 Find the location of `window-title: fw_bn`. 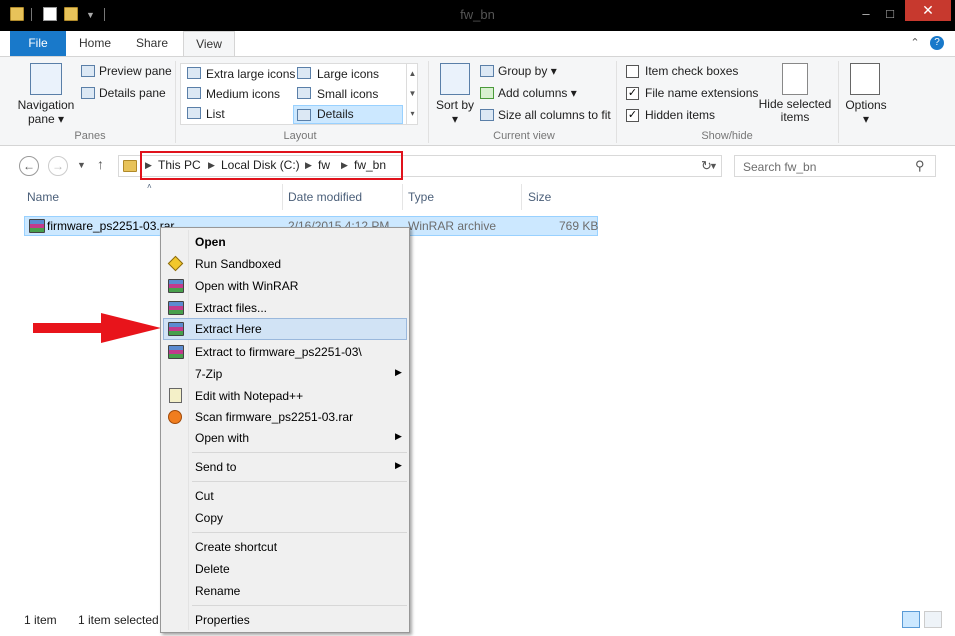

window-title: fw_bn is located at coordinates (477, 14).